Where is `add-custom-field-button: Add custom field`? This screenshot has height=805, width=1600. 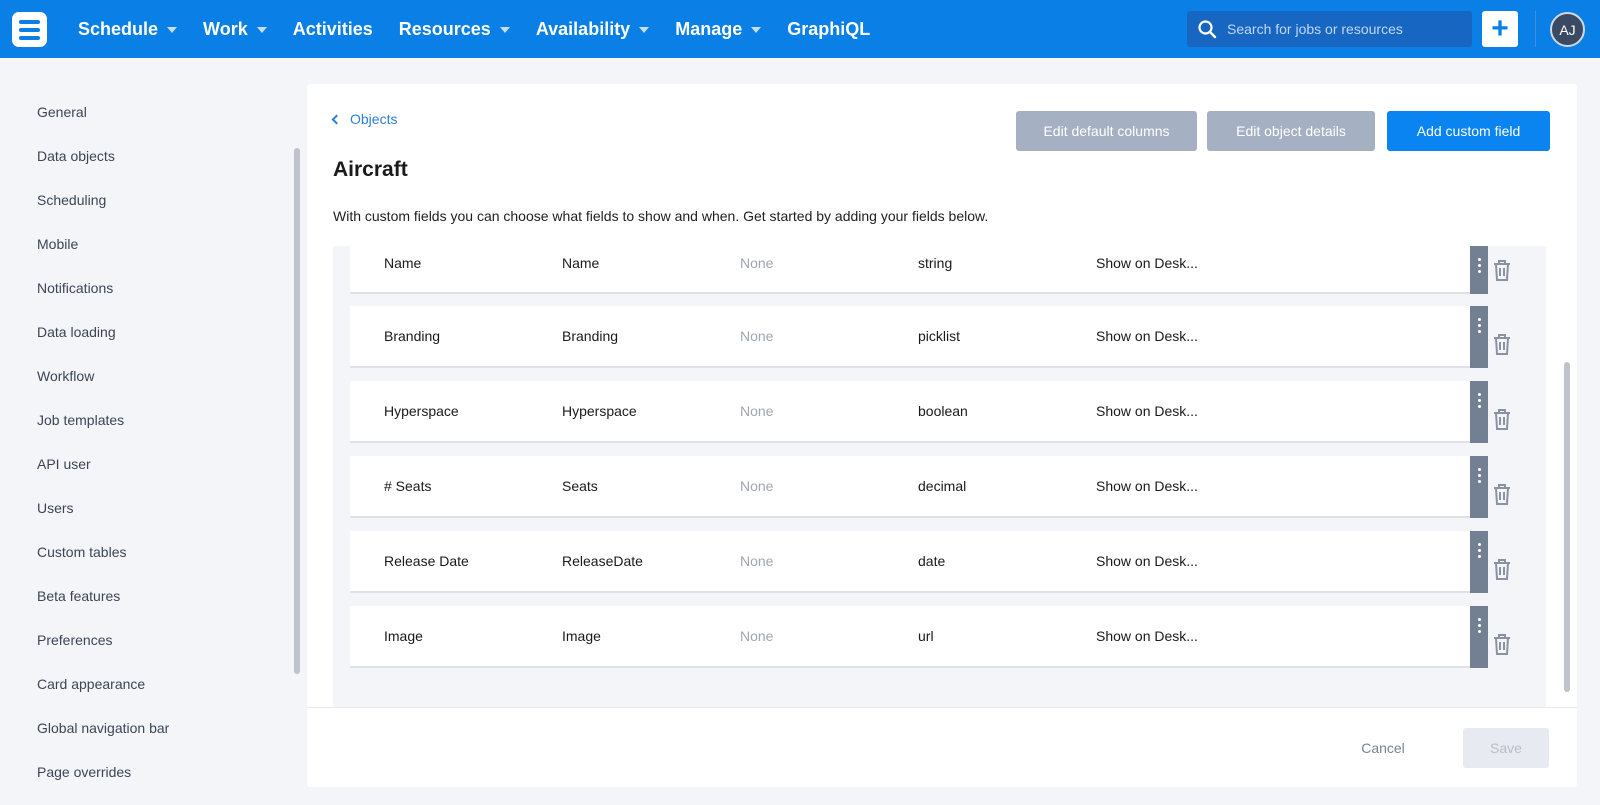
add-custom-field-button: Add custom field is located at coordinates (1468, 131).